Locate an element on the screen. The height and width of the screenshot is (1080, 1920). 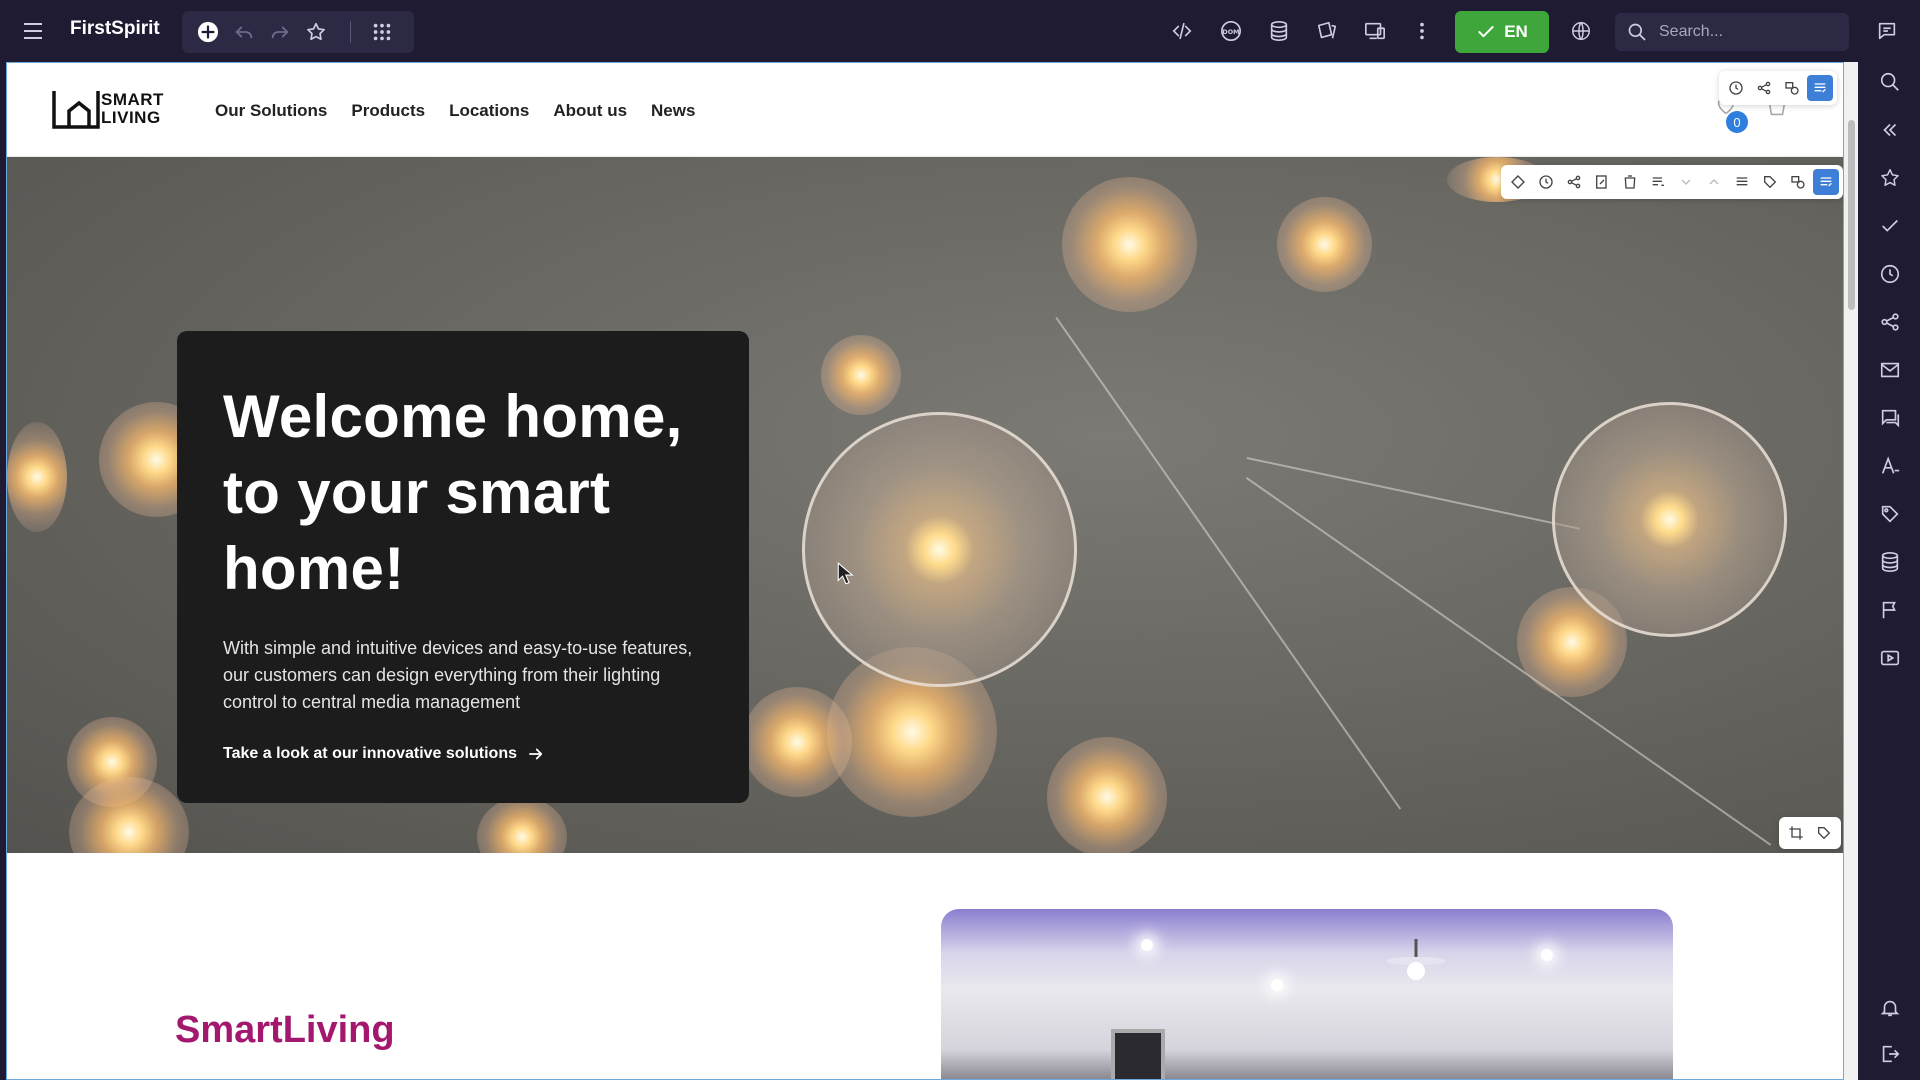
section-title: SmartLiving is located at coordinates (285, 1030).